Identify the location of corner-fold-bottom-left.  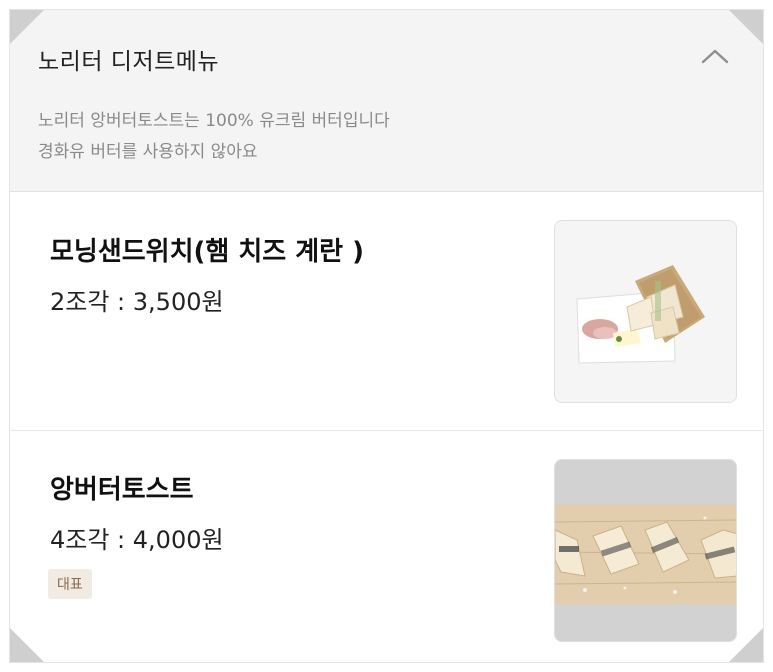
(27, 645).